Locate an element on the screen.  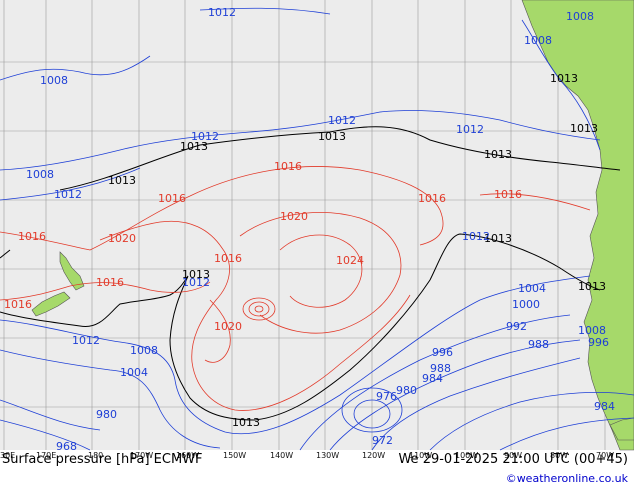
credit-link: ©weatheronline.co.uk is located at coordinates (567, 478).